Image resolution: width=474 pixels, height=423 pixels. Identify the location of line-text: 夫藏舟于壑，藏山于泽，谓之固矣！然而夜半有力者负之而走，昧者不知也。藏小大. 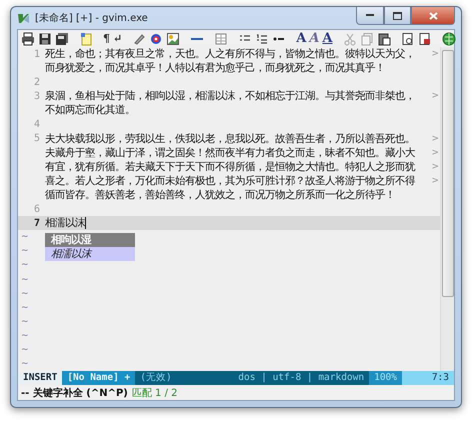
(230, 153).